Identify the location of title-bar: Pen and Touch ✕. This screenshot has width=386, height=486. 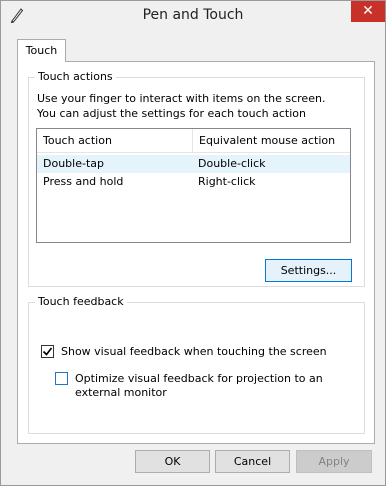
(193, 16).